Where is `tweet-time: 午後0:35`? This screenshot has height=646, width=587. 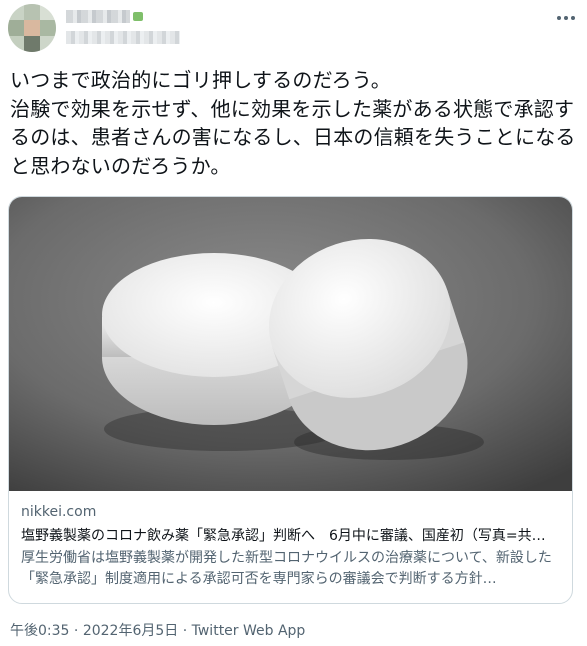
tweet-time: 午後0:35 is located at coordinates (39, 631).